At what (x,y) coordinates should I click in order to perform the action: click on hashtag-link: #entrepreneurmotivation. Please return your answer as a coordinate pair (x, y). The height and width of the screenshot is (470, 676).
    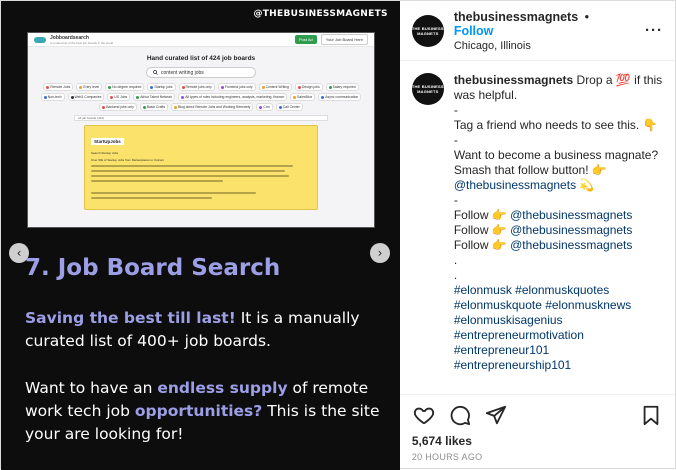
    Looking at the image, I should click on (558, 335).